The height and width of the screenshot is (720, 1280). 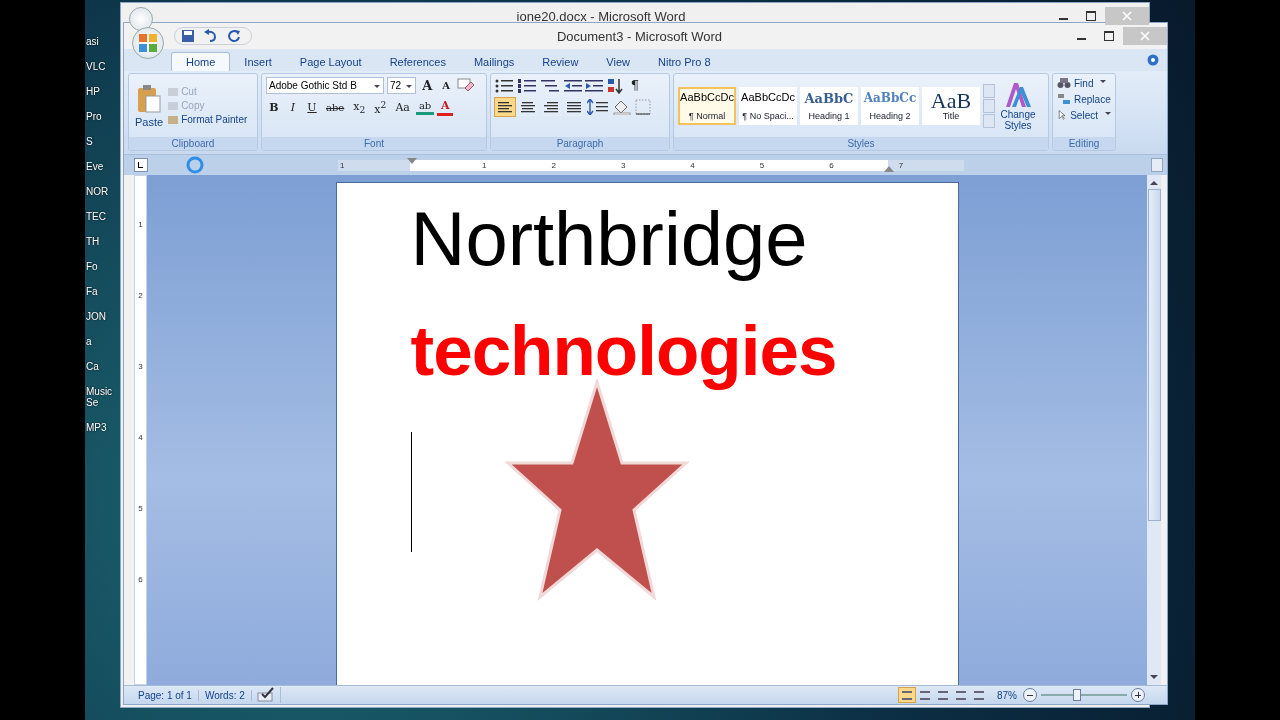 I want to click on word-count: Words: 2, so click(x=225, y=695).